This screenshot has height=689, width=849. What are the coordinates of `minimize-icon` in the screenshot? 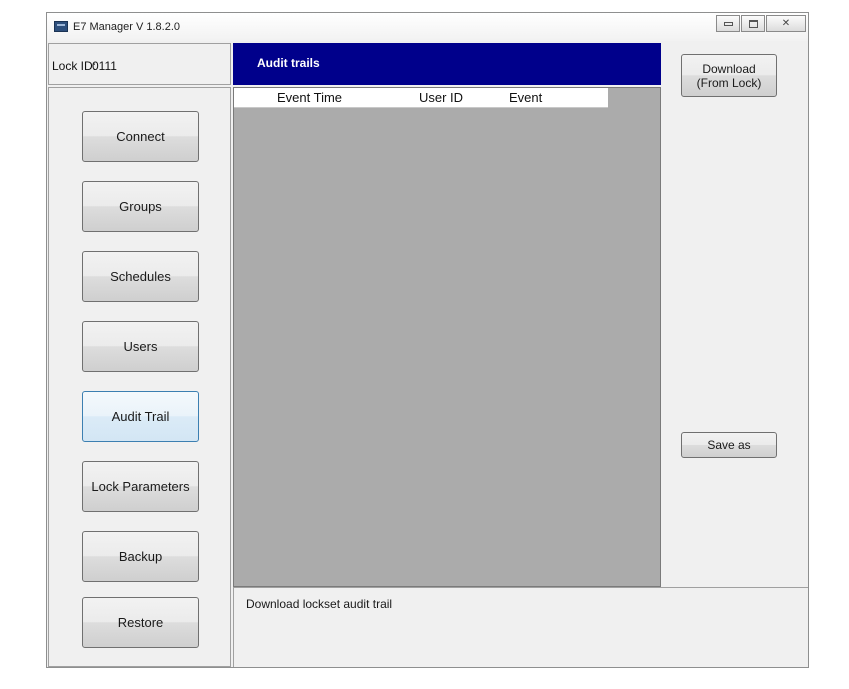 It's located at (728, 23).